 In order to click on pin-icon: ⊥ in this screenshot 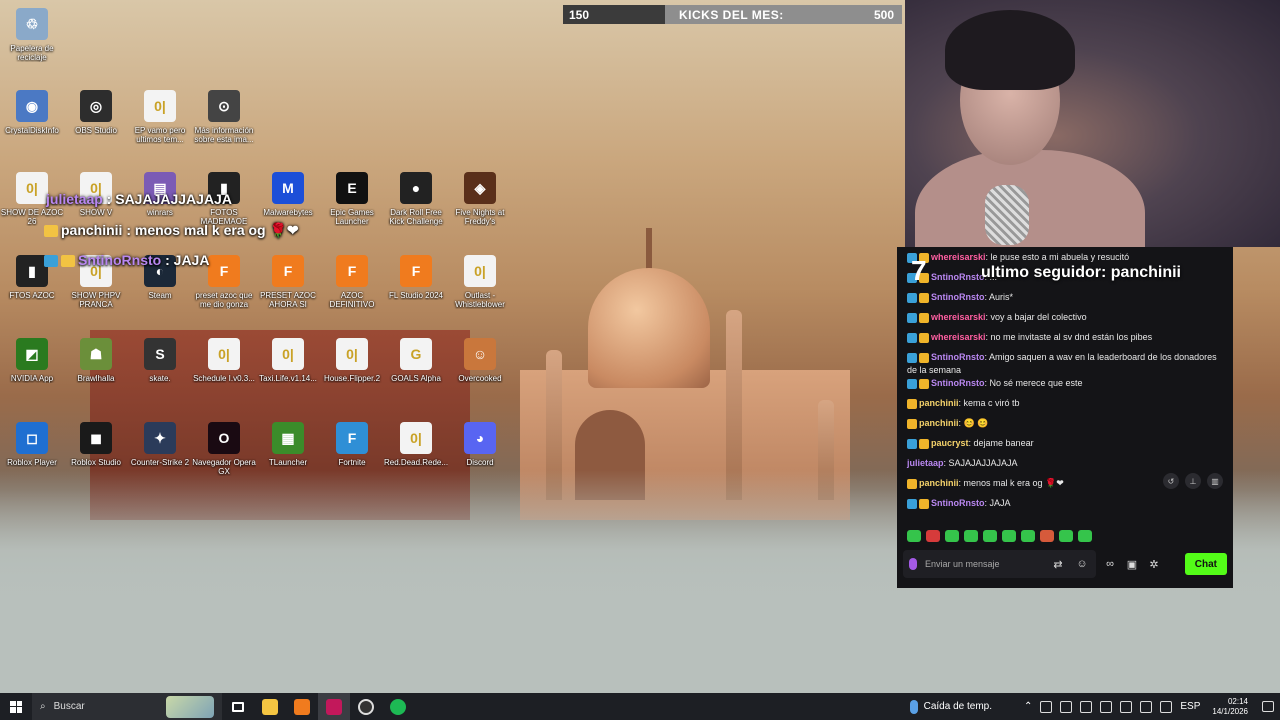, I will do `click(1193, 481)`.